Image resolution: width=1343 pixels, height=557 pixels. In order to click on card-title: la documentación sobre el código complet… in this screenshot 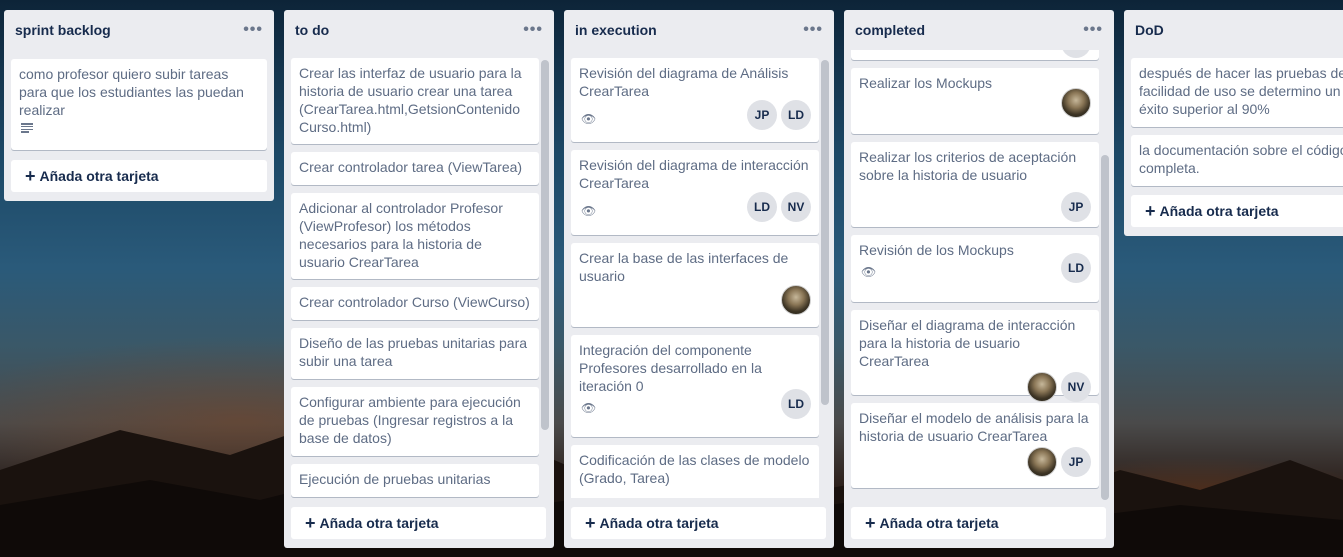, I will do `click(1241, 159)`.